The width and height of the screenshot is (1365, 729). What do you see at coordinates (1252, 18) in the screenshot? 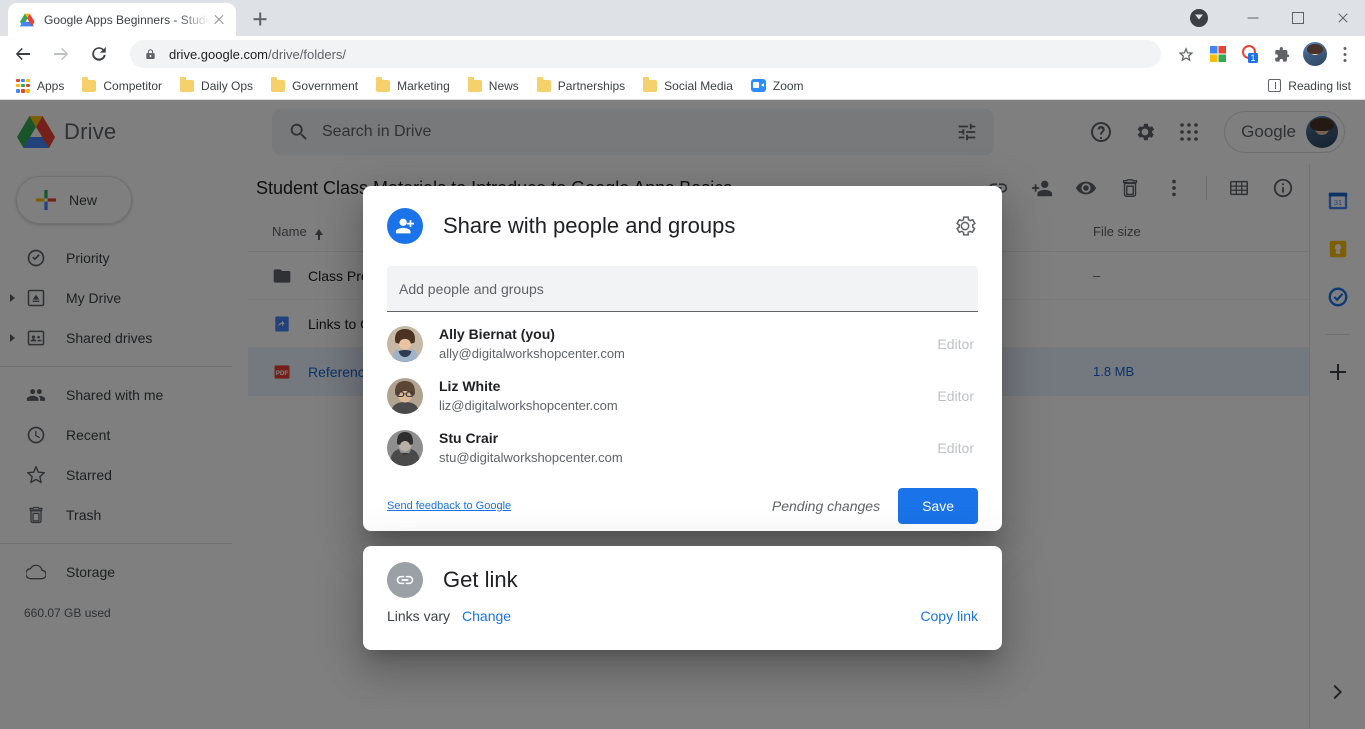
I see `minimize-button` at bounding box center [1252, 18].